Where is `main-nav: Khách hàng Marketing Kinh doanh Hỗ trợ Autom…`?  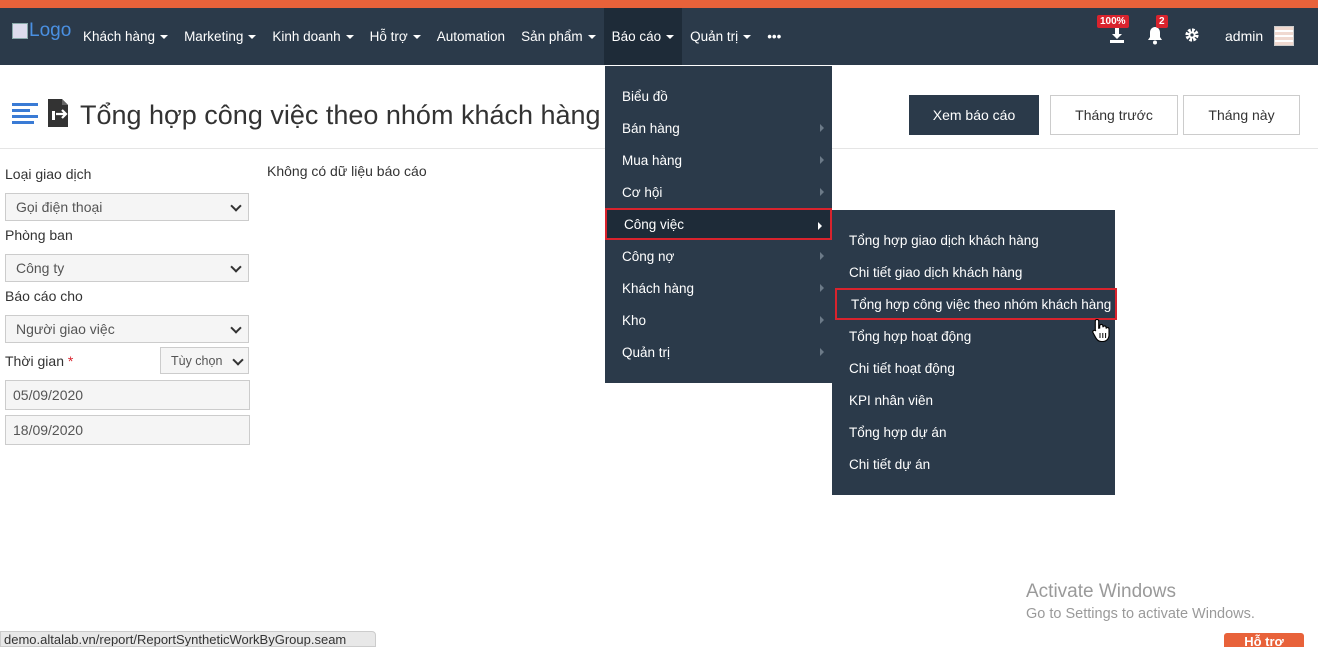
main-nav: Khách hàng Marketing Kinh doanh Hỗ trợ Autom… is located at coordinates (432, 36).